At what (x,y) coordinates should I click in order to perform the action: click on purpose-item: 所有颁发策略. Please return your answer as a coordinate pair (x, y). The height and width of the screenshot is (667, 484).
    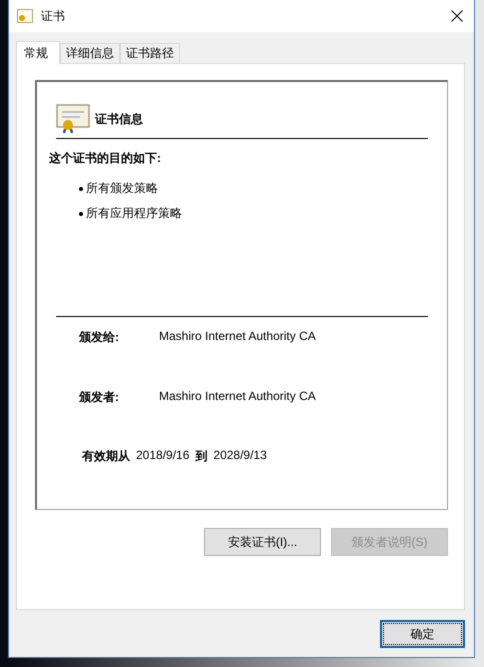
    Looking at the image, I should click on (122, 188).